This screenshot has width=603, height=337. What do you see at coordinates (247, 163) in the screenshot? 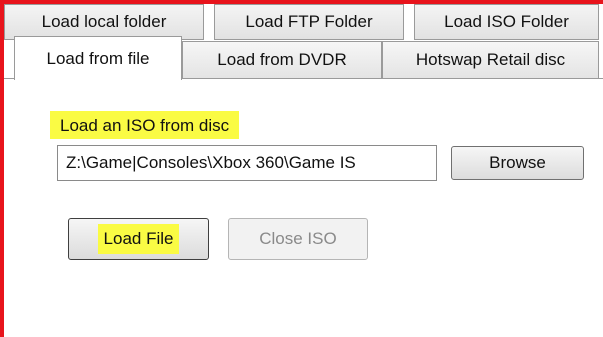
I see `iso-path-input` at bounding box center [247, 163].